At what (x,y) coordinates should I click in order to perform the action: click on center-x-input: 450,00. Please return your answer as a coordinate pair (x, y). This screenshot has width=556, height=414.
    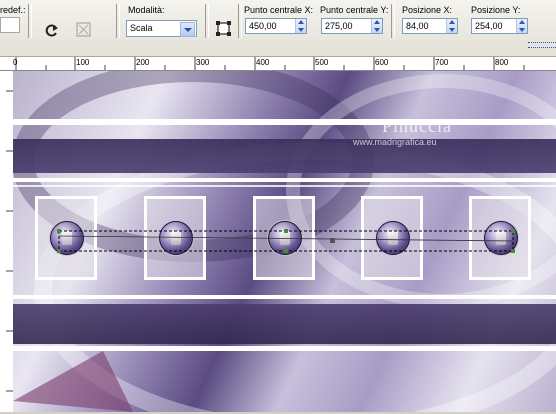
    Looking at the image, I should click on (276, 26).